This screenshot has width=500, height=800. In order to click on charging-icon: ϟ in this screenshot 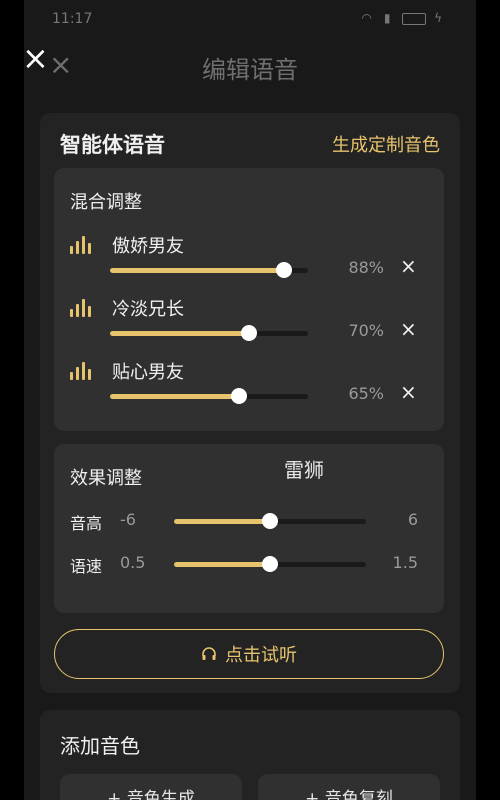, I will do `click(440, 18)`.